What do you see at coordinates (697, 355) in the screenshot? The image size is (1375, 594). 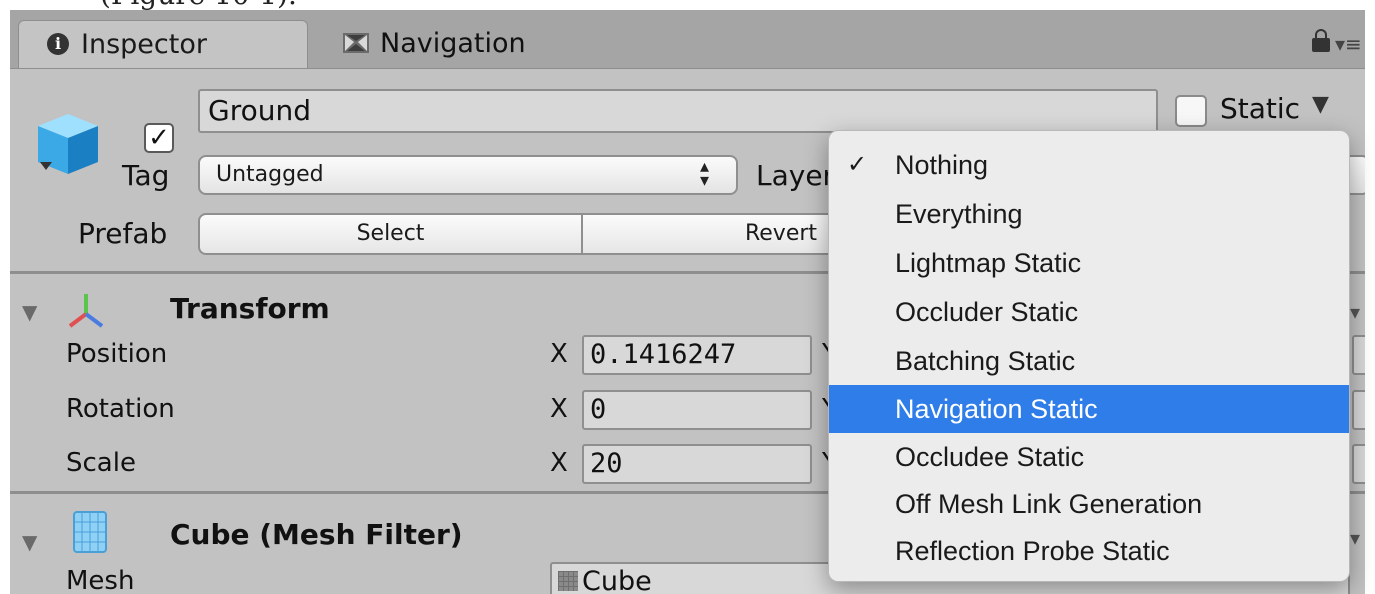 I see `position-x-field: 0.1416247` at bounding box center [697, 355].